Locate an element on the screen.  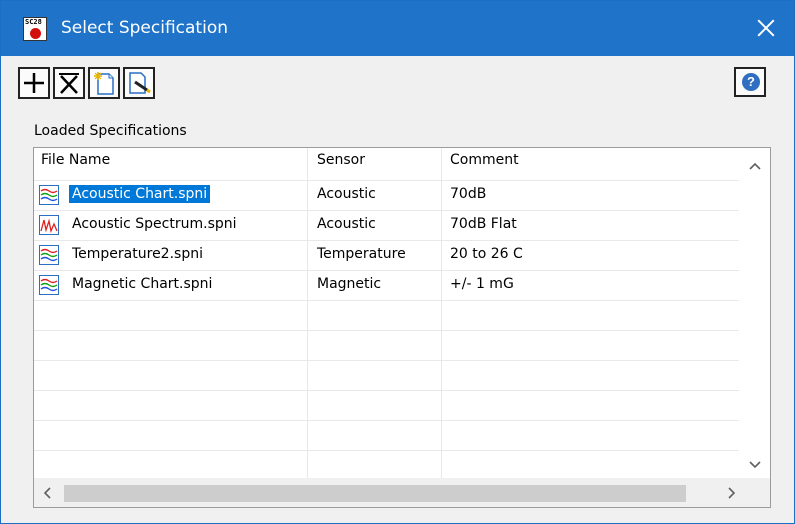
column-header-sensor: Sensor is located at coordinates (341, 160).